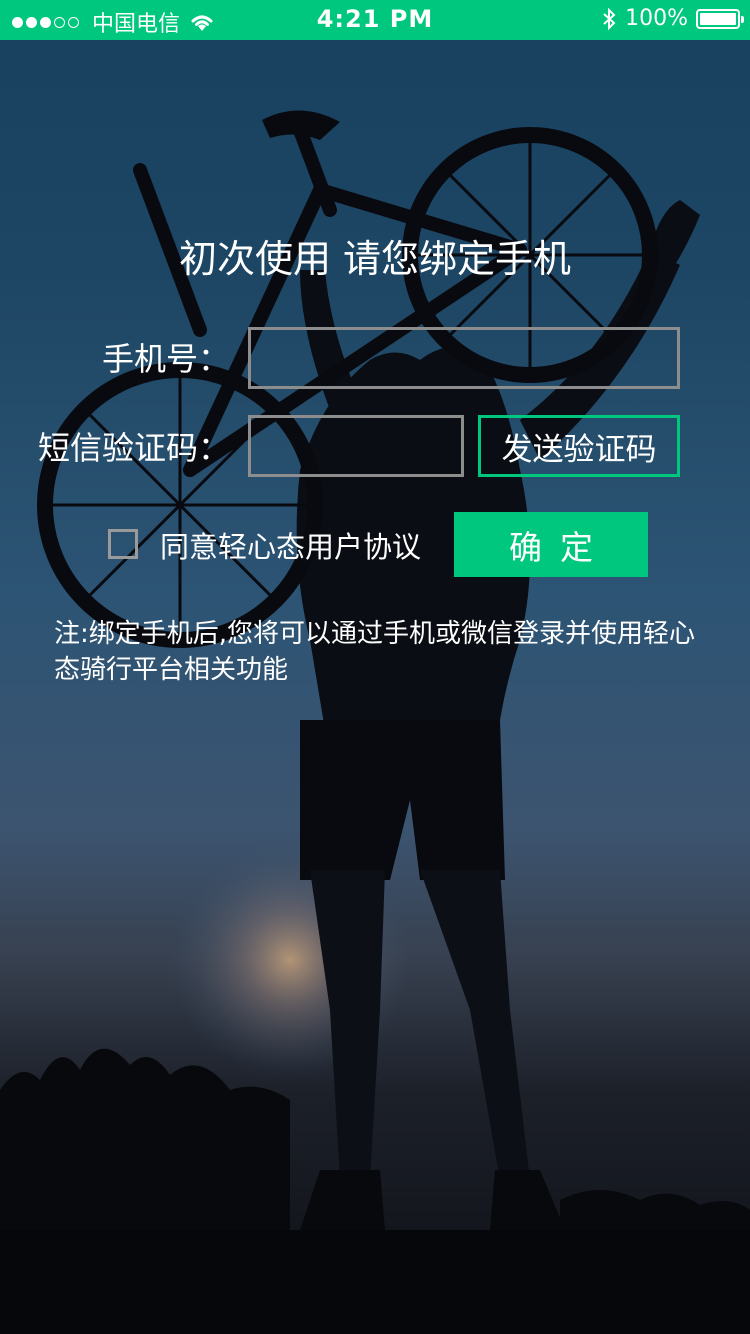 This screenshot has height=1334, width=750. Describe the element at coordinates (464, 358) in the screenshot. I see `phone-input` at that location.